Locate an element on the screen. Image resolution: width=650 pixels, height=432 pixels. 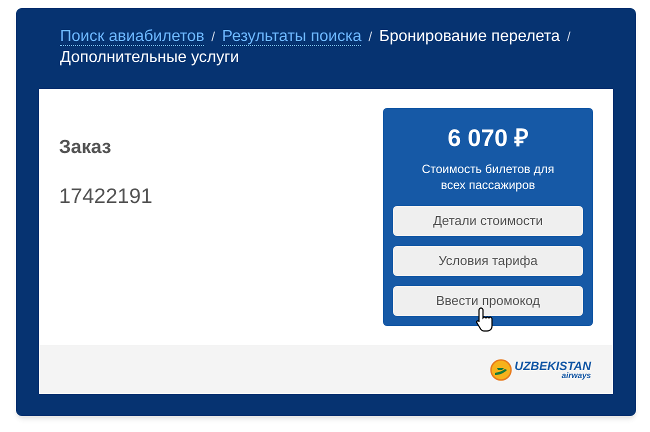
breadcrumb-current: Бронирование перелета is located at coordinates (469, 36).